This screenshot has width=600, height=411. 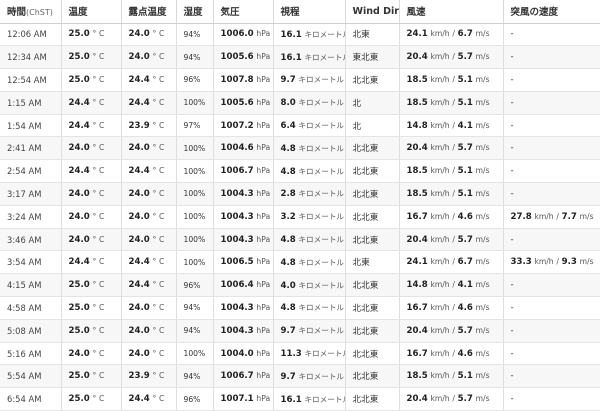 What do you see at coordinates (91, 331) in the screenshot?
I see `cell-temp: 25.0 ° C` at bounding box center [91, 331].